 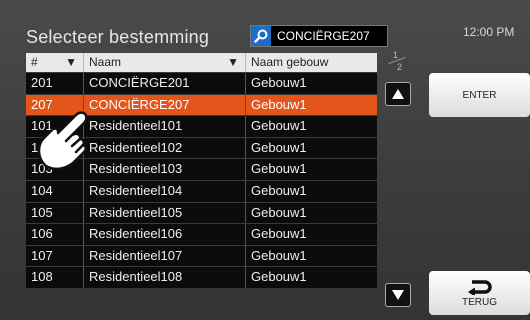 What do you see at coordinates (42, 82) in the screenshot?
I see `row-number: 201` at bounding box center [42, 82].